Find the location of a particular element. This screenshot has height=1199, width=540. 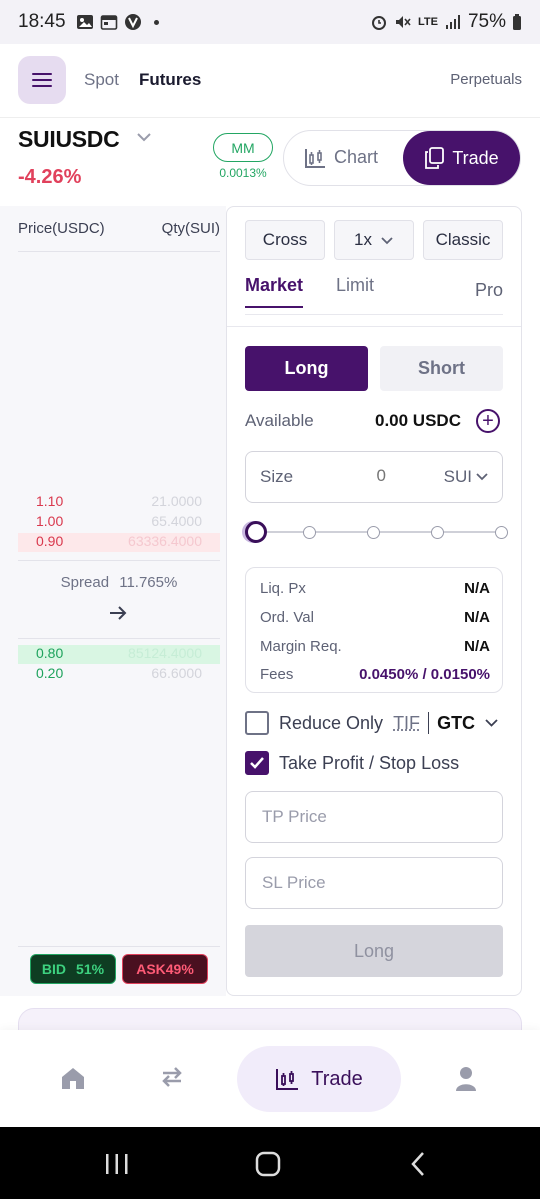

tif-value: GTC is located at coordinates (456, 722).